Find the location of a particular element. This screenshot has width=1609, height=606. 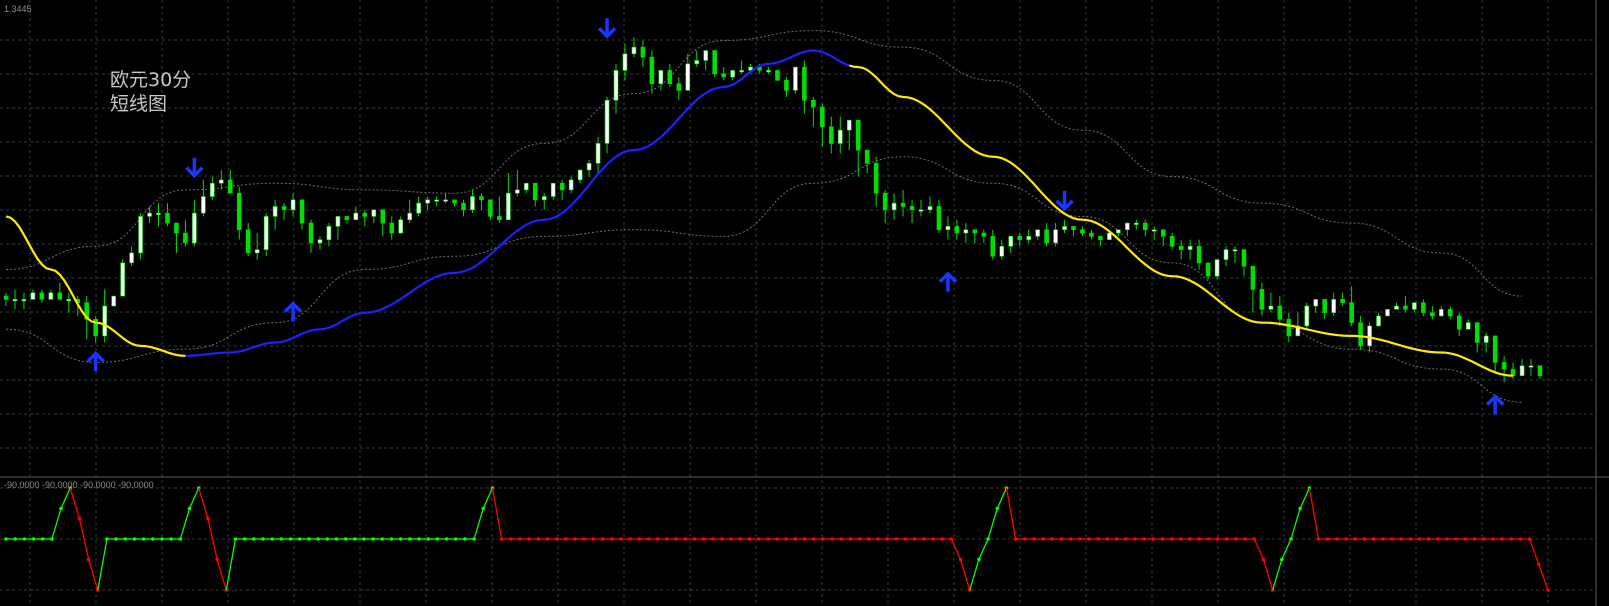

price-readout: 1.3445 is located at coordinates (18, 9).